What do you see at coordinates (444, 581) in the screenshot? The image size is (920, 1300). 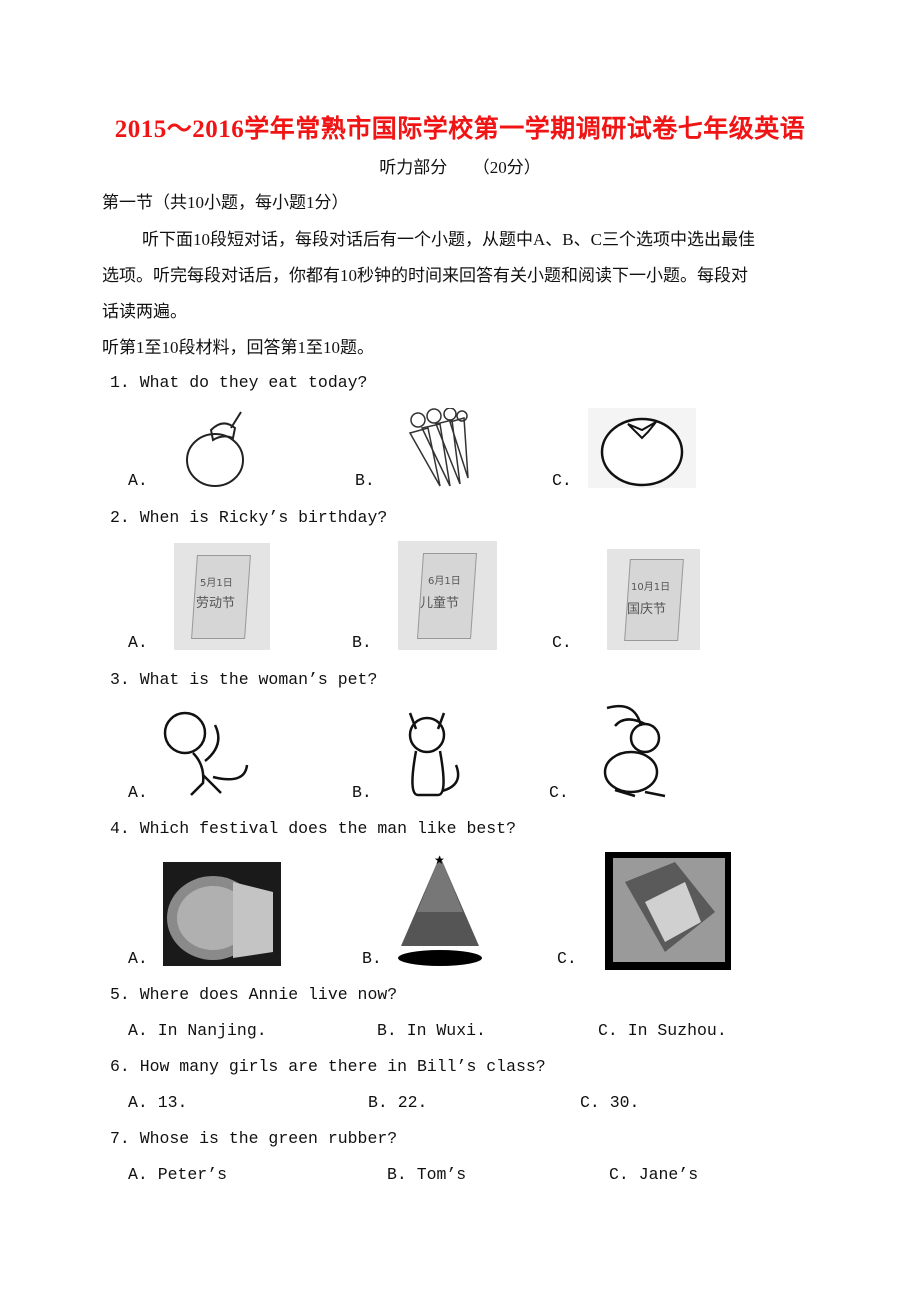 I see `calendar-date: 6月1日` at bounding box center [444, 581].